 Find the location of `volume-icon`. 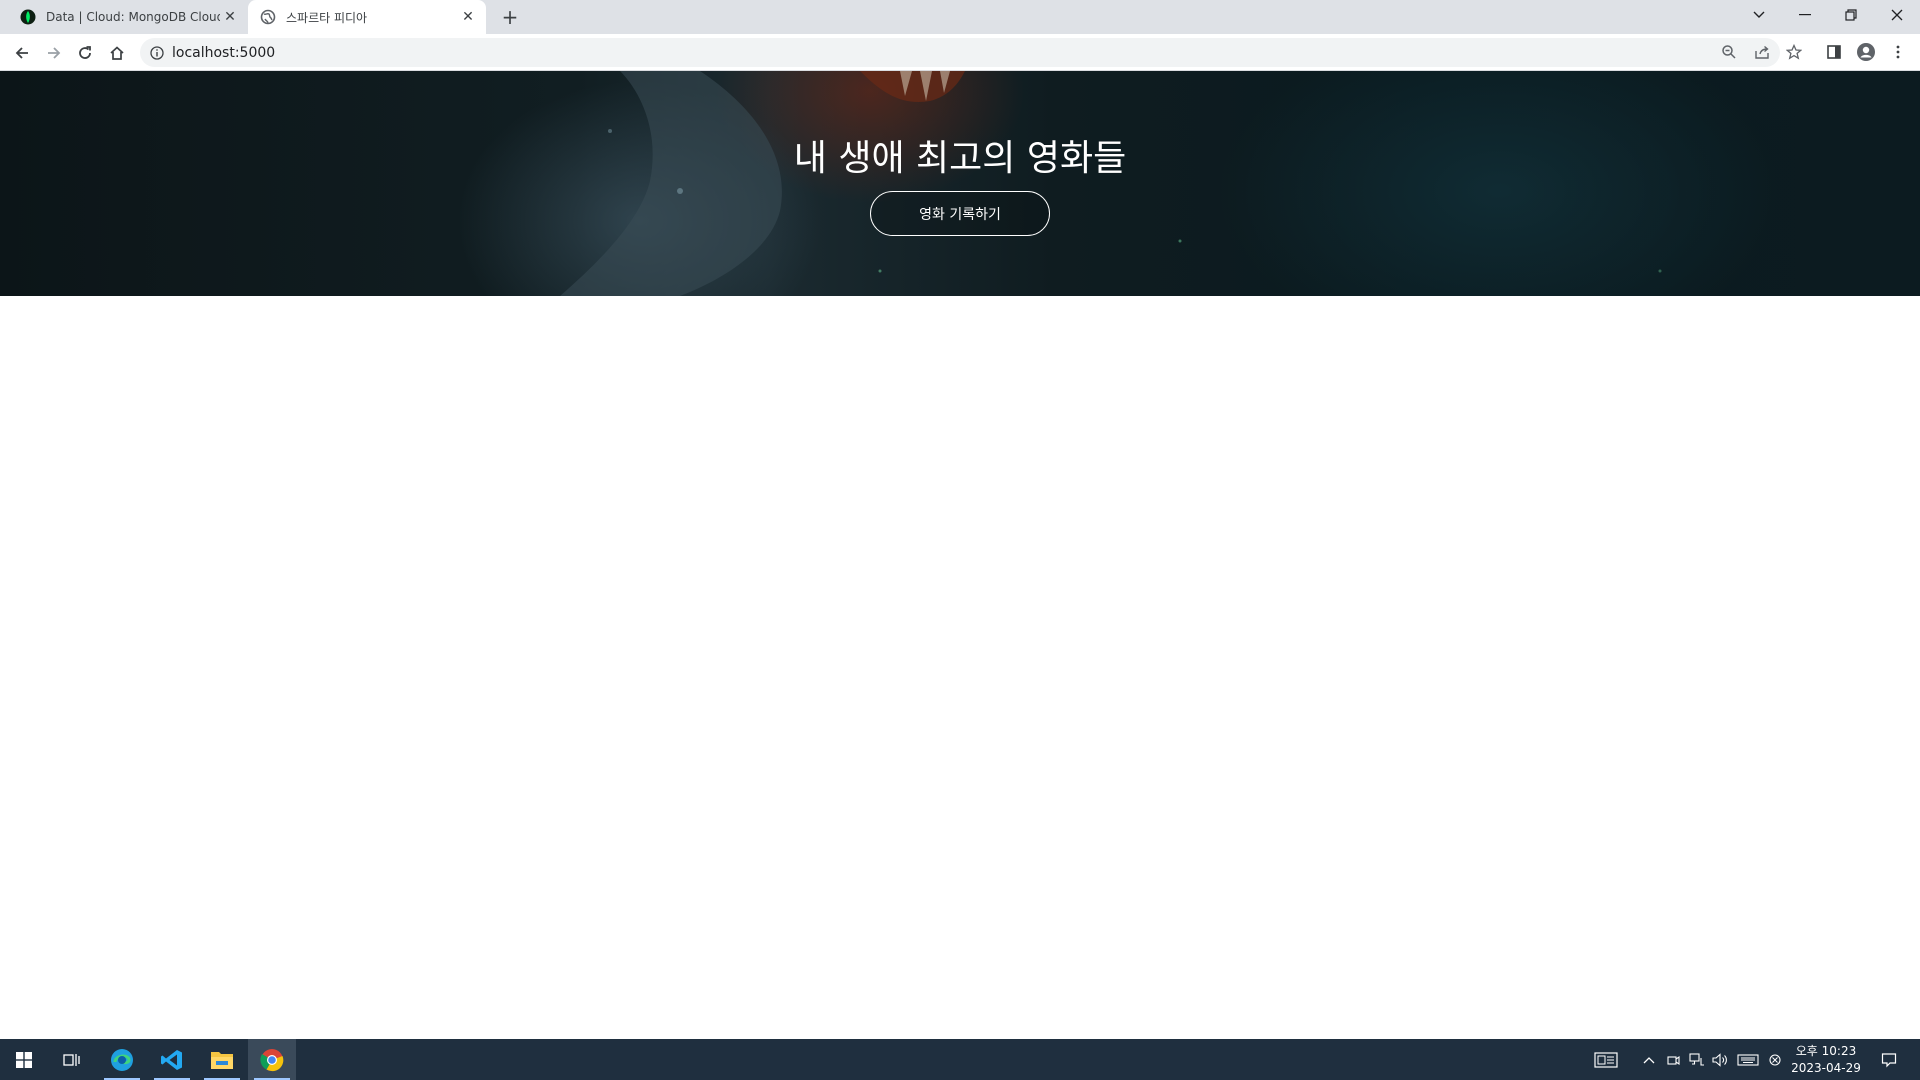

volume-icon is located at coordinates (1720, 1059).